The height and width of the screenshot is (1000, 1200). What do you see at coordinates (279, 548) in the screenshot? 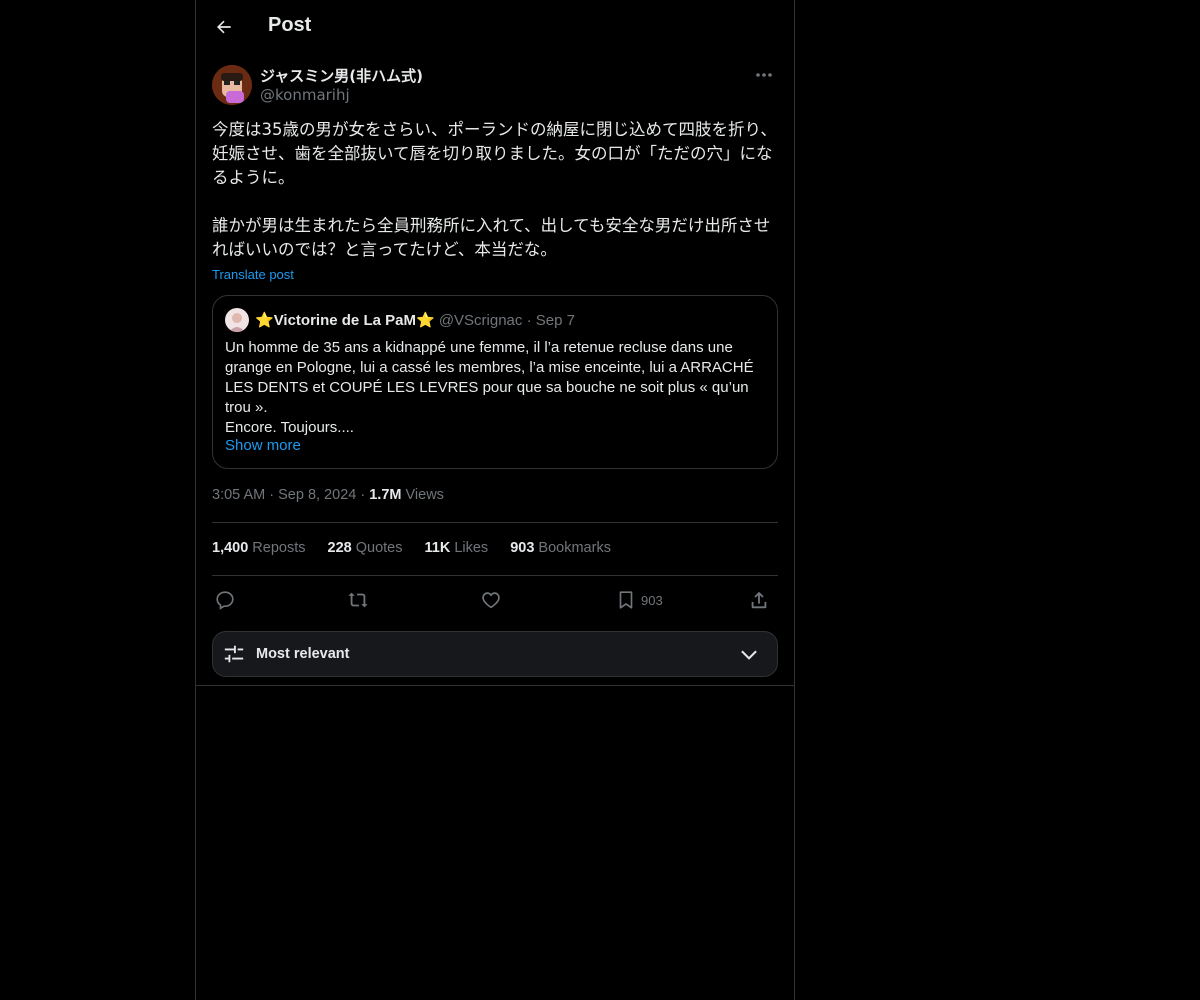
I see `reposts-label: Reposts` at bounding box center [279, 548].